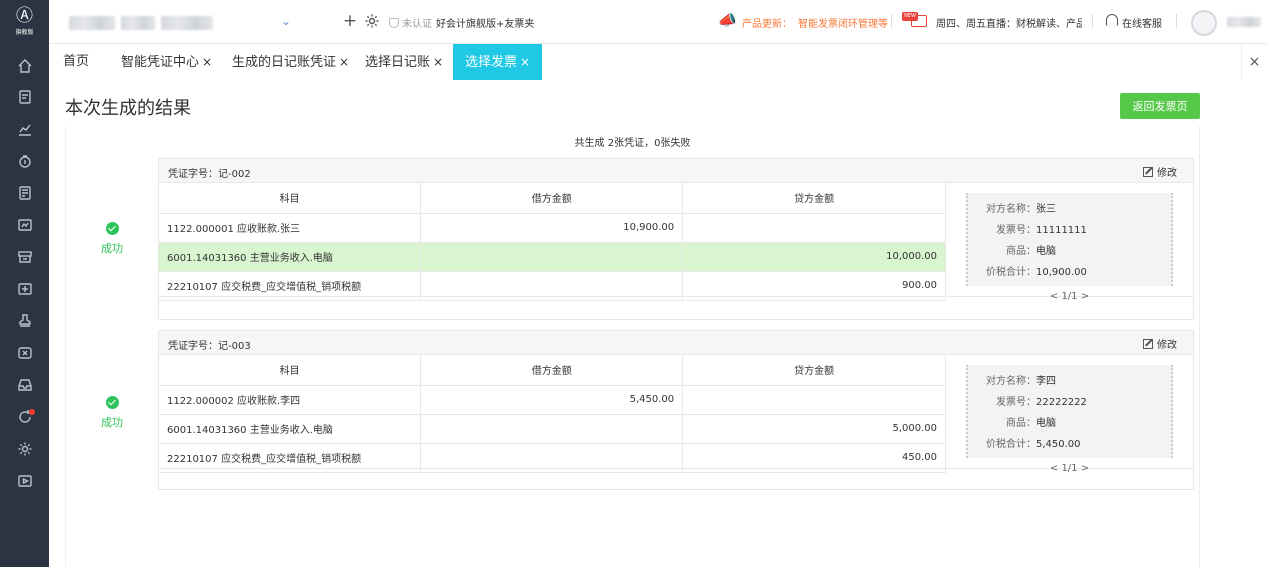 This screenshot has height=567, width=1267. I want to click on tab-label: 智能凭证中心, so click(160, 62).